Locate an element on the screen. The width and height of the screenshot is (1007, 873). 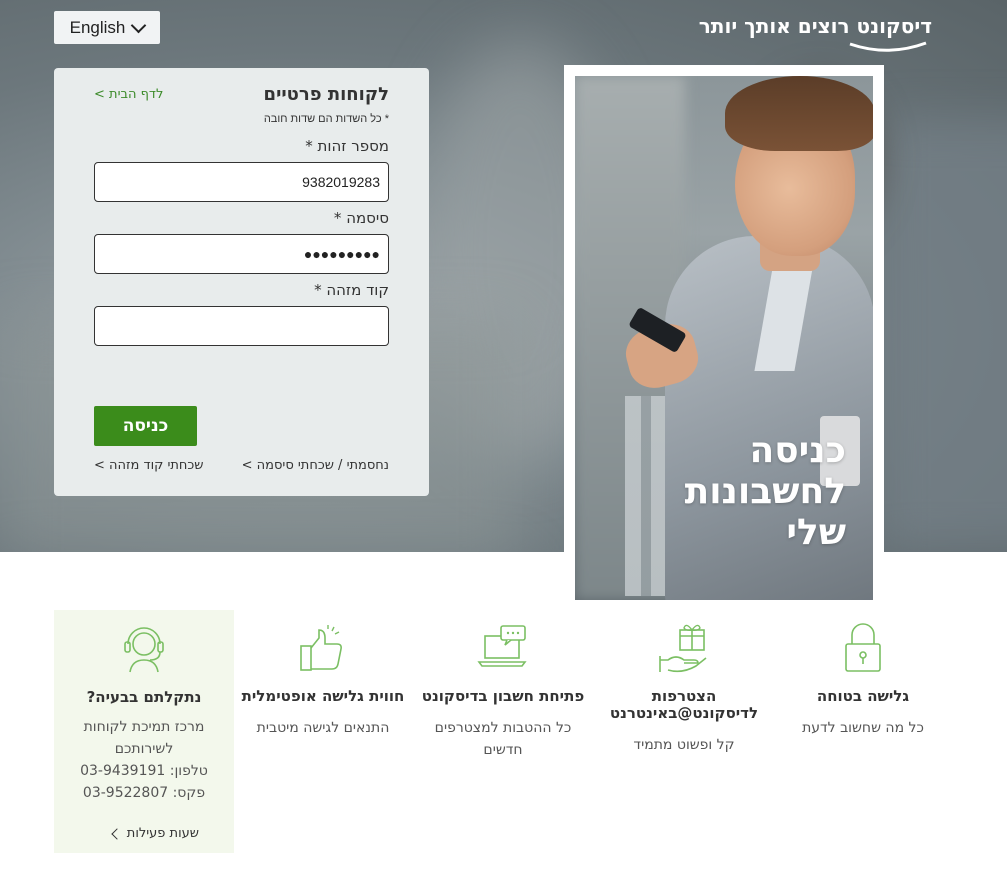
feature-title: הצטרפות לדיסקונט@באינטרנט is located at coordinates (684, 704).